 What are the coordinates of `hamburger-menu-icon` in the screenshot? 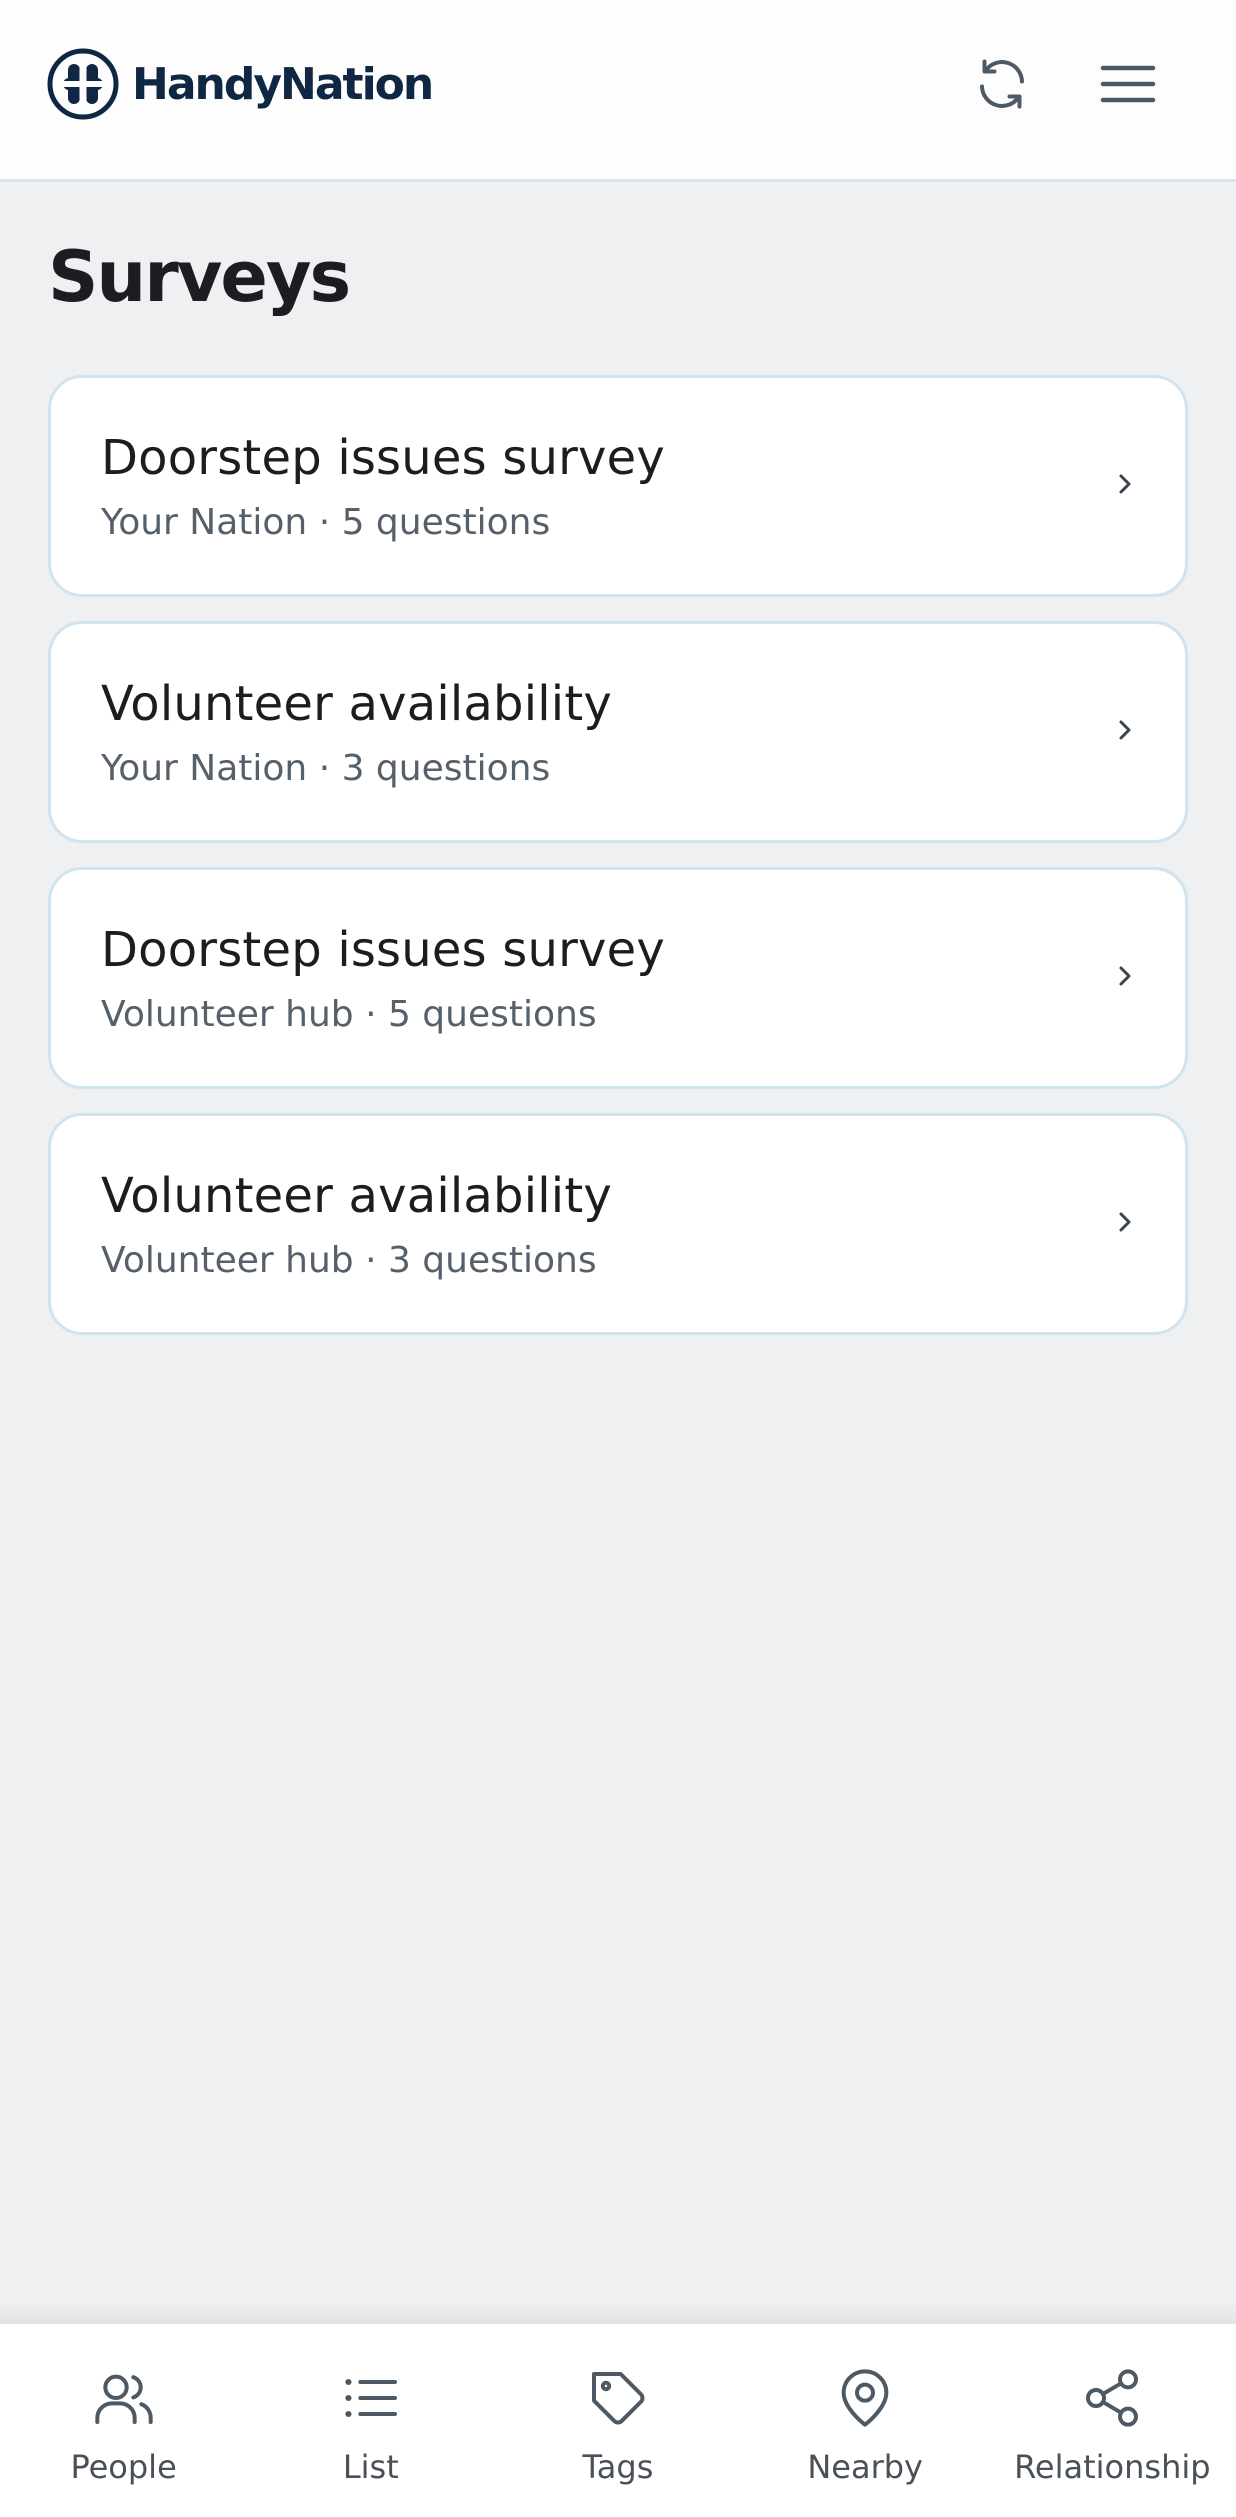 It's located at (1128, 84).